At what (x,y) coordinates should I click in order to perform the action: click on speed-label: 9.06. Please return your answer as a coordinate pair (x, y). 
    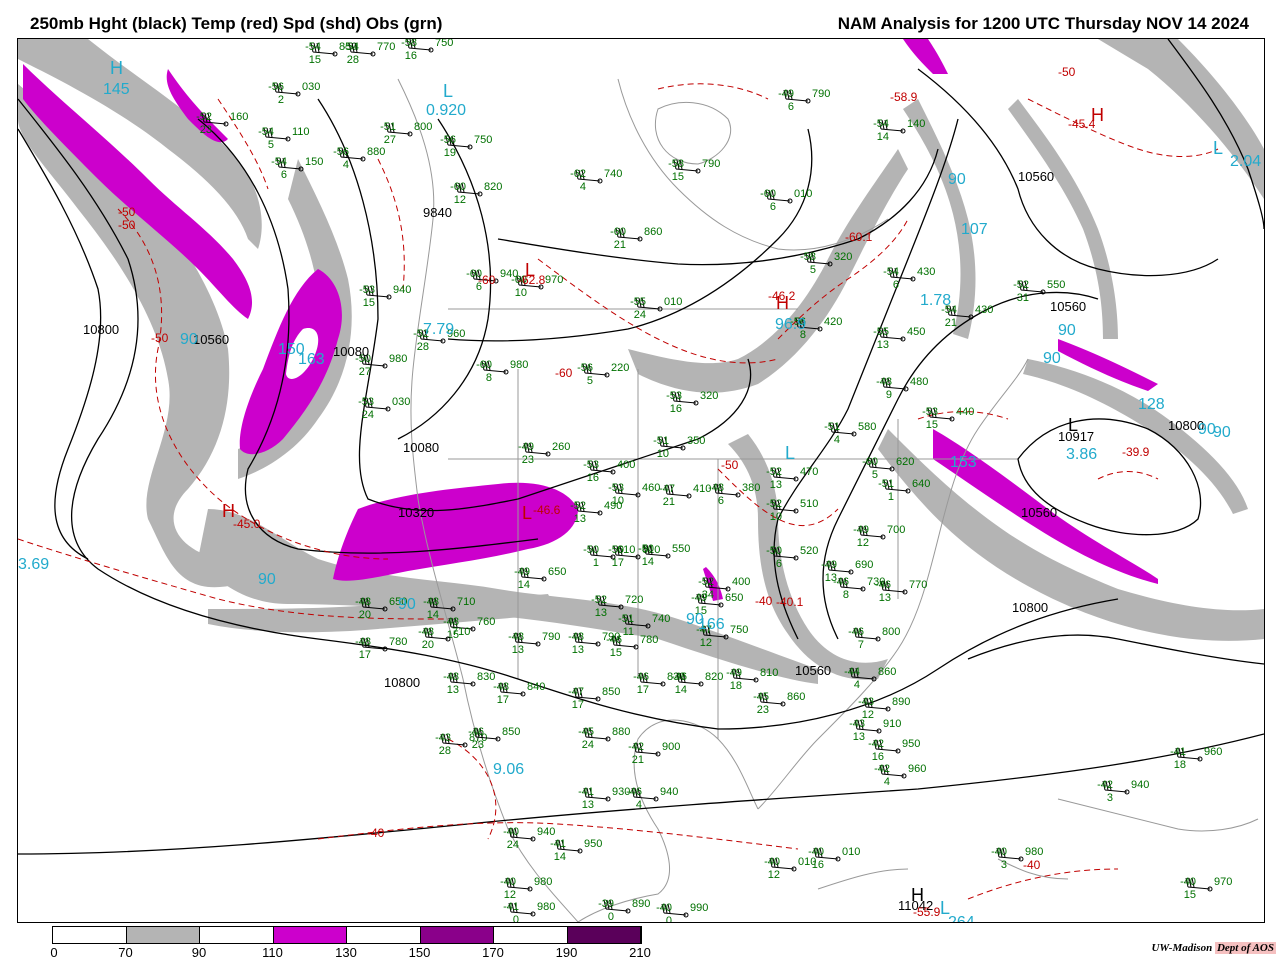
    Looking at the image, I should click on (508, 769).